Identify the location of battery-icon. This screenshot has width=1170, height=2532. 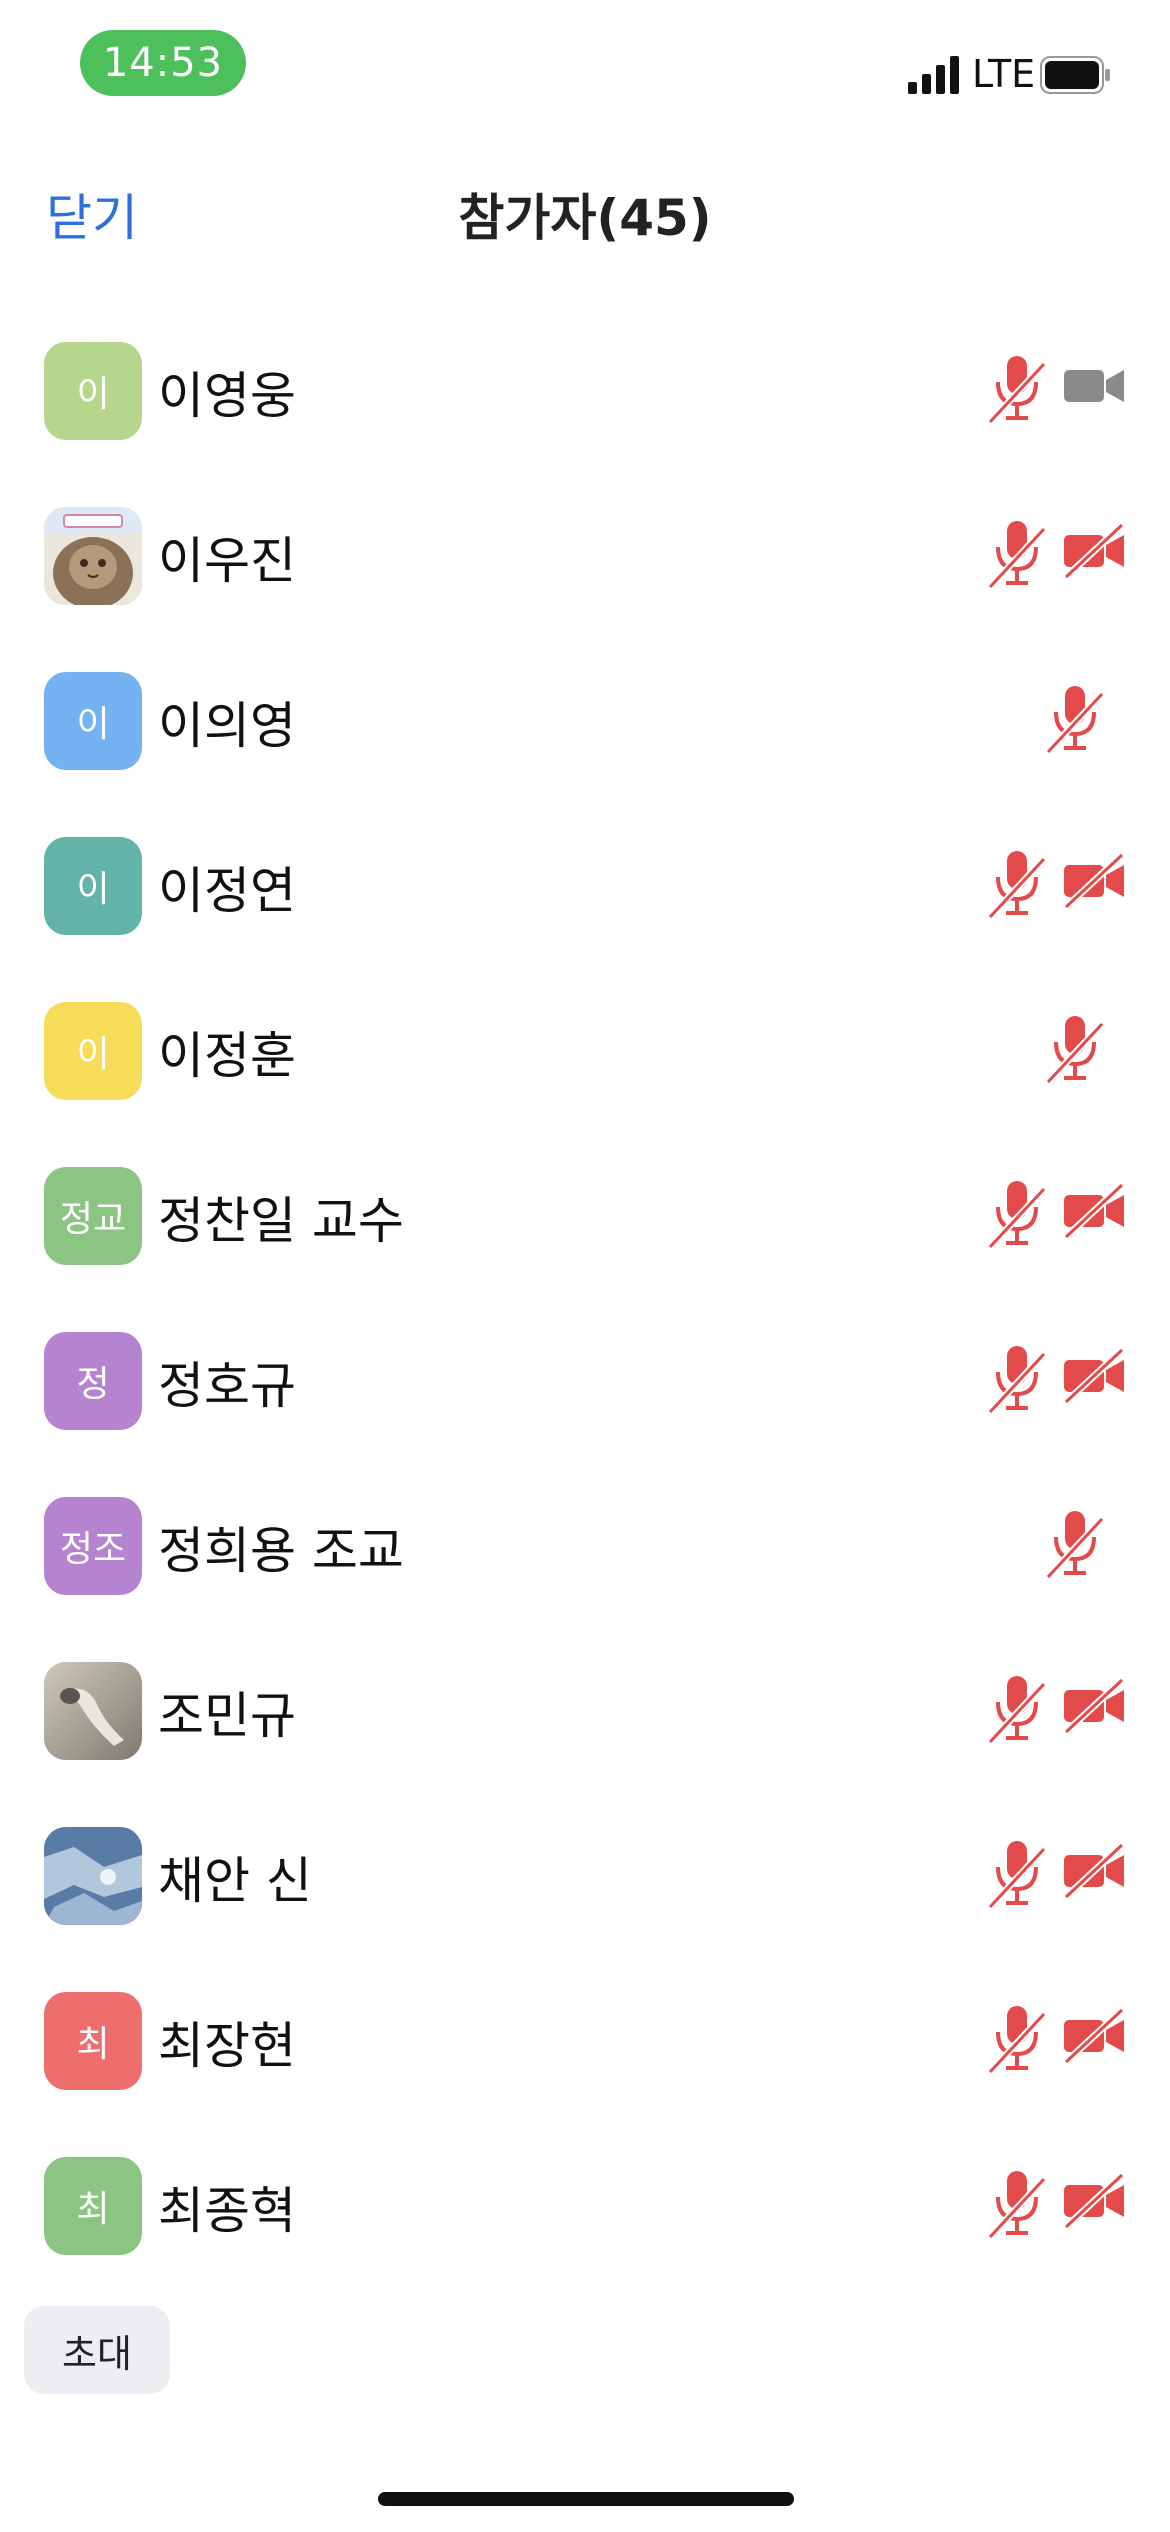
(1075, 75).